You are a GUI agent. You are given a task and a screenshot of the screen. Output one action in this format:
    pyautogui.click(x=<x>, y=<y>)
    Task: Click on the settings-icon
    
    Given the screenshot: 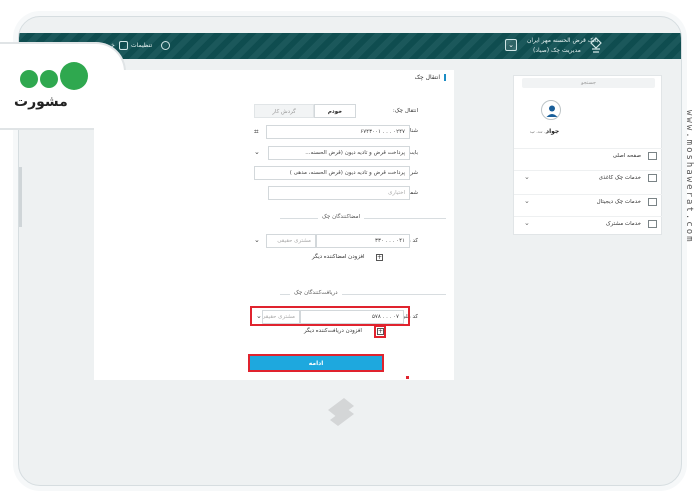 What is the action you would take?
    pyautogui.click(x=165, y=45)
    